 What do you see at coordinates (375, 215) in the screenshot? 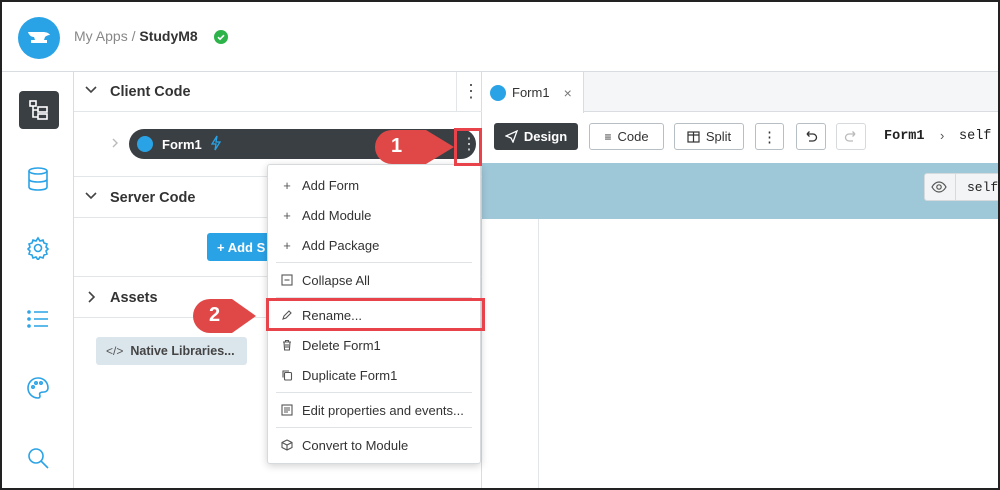
I see `menu-item-add-module: + Add Module` at bounding box center [375, 215].